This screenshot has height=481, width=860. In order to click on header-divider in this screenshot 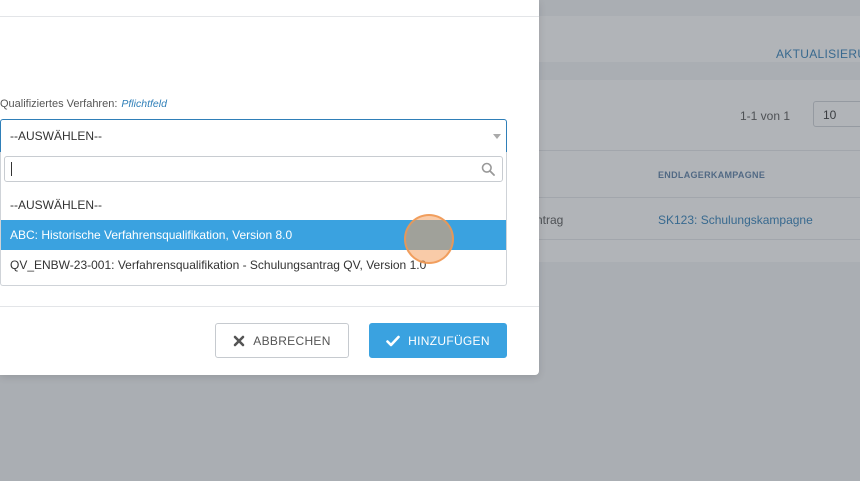, I will do `click(269, 16)`.